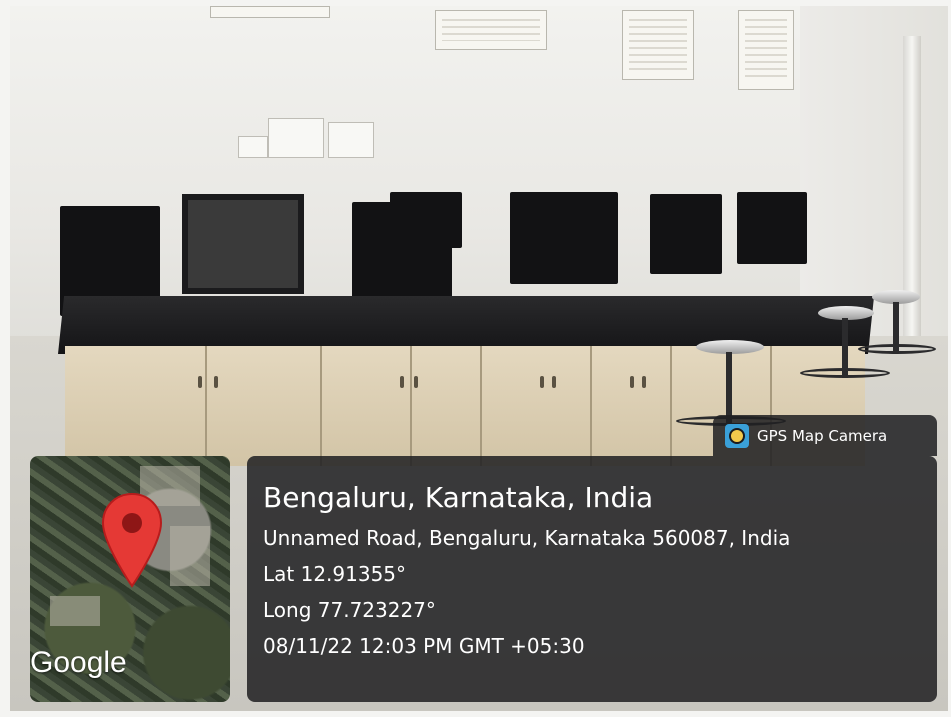 Image resolution: width=951 pixels, height=717 pixels. Describe the element at coordinates (78, 662) in the screenshot. I see `google-logo: Google` at that location.